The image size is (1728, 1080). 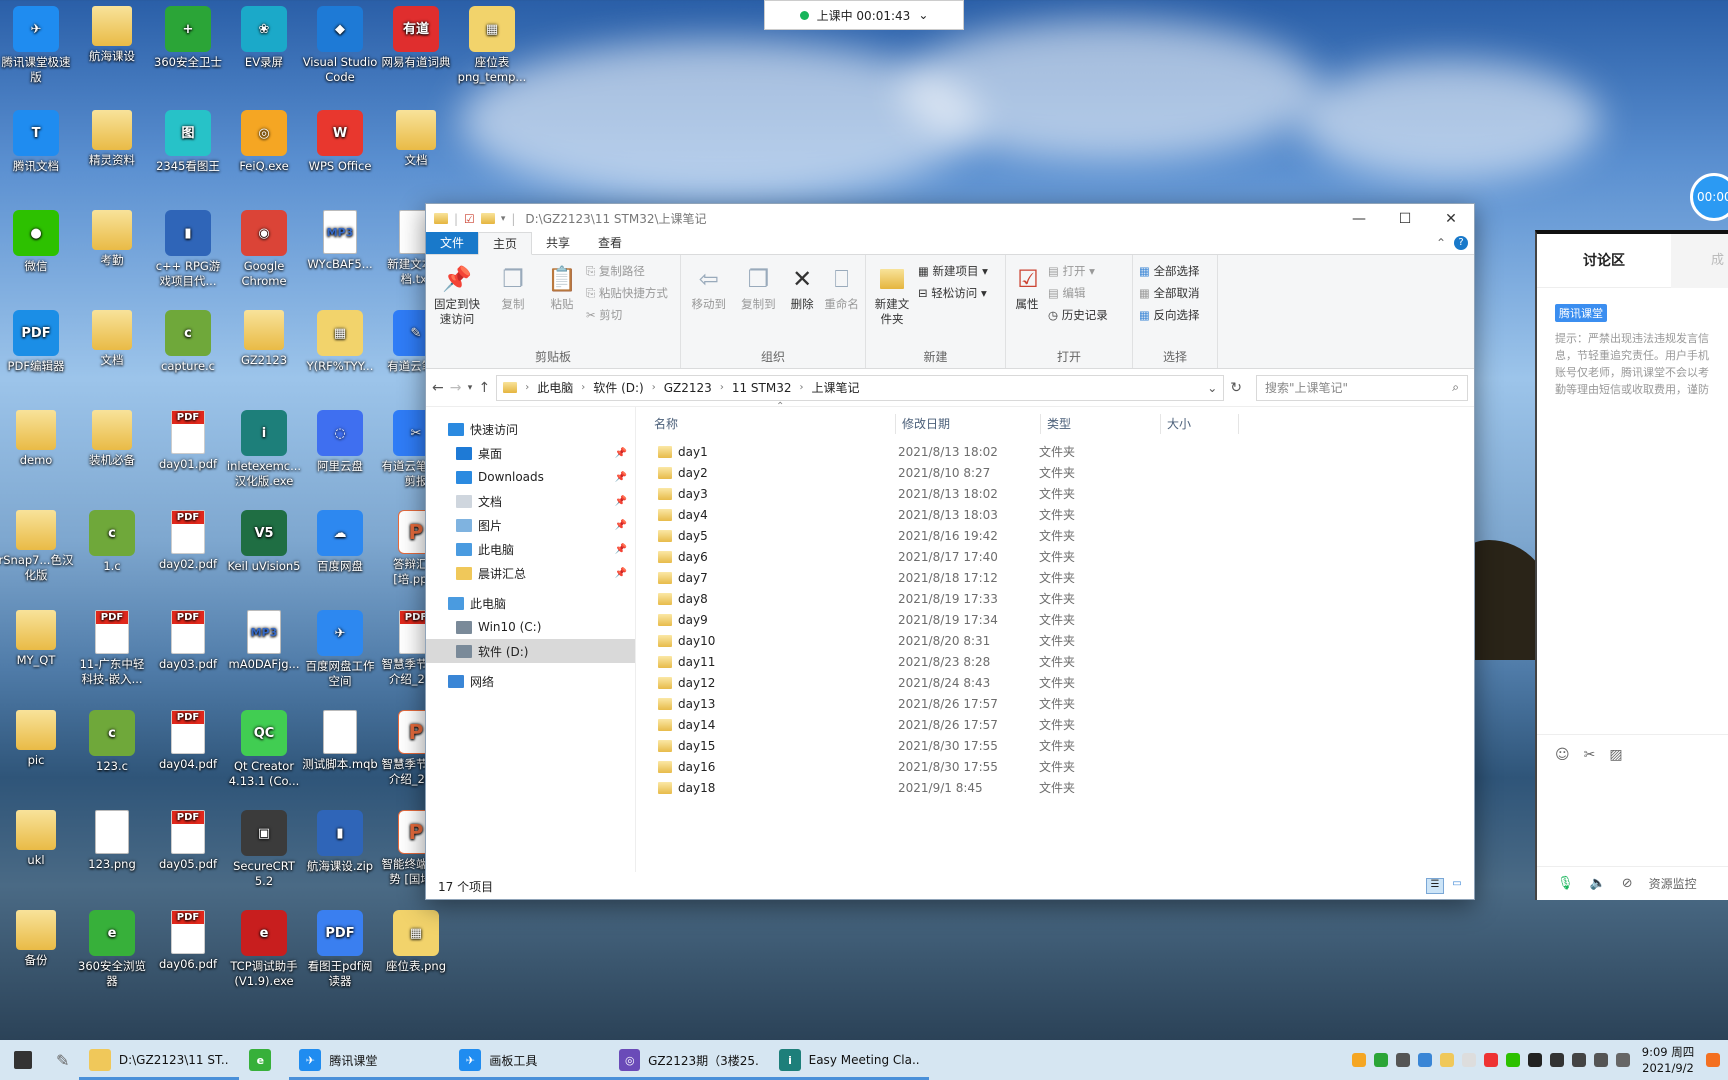 What do you see at coordinates (340, 542) in the screenshot?
I see `desktop-icon: ☁ 百度网盘` at bounding box center [340, 542].